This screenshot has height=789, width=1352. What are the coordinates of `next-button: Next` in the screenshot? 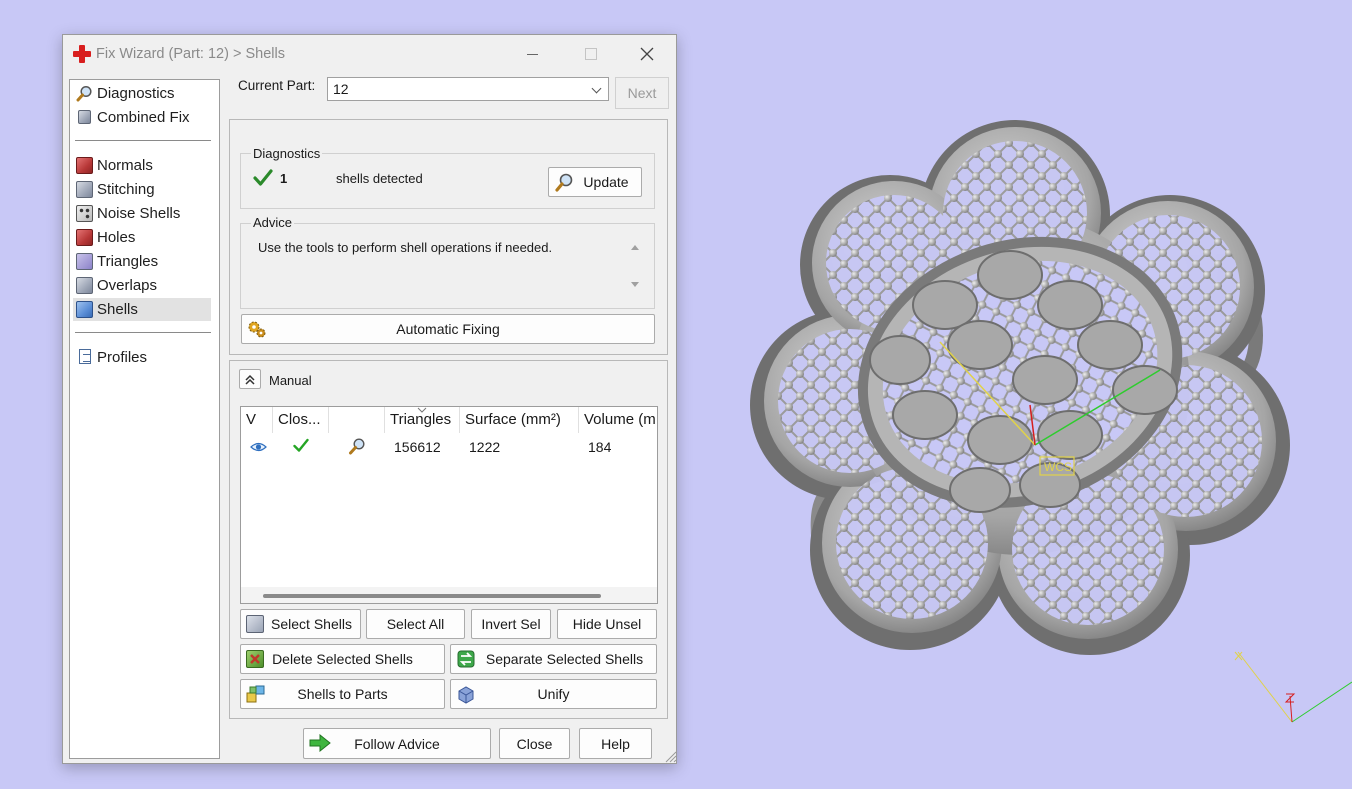 It's located at (642, 93).